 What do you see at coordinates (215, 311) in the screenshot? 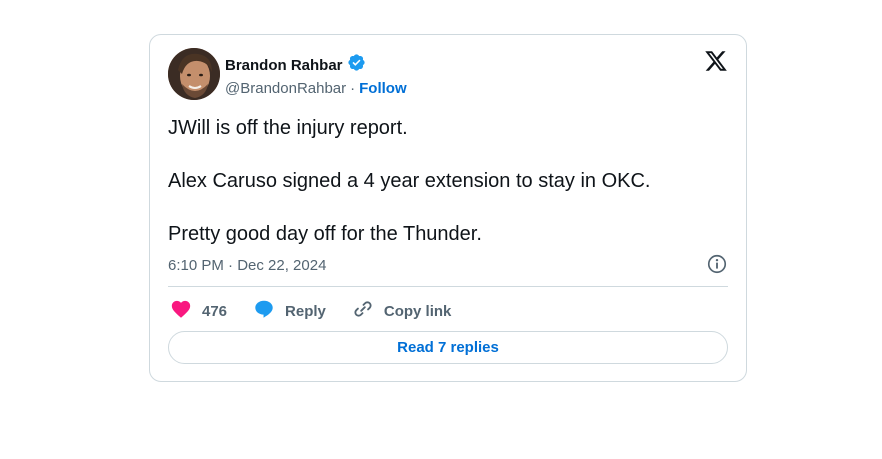
I see `like-count: 476` at bounding box center [215, 311].